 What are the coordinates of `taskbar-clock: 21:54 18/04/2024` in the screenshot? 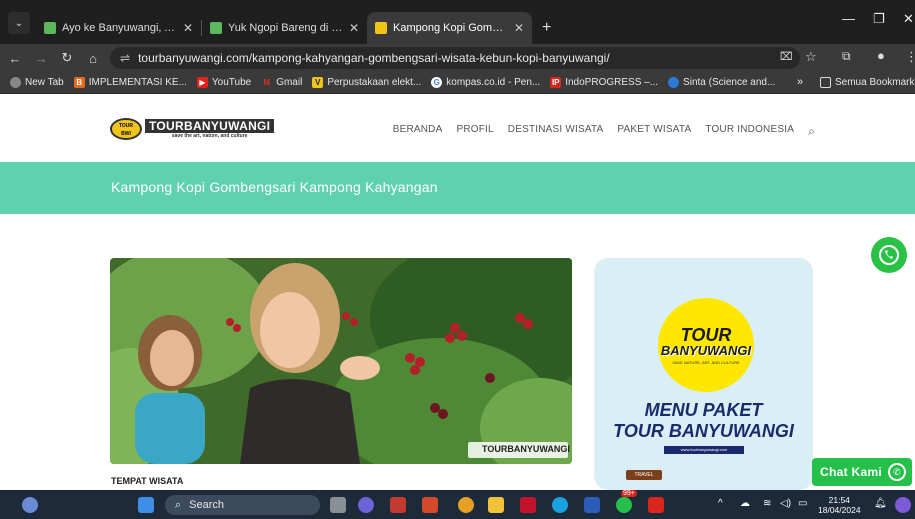 It's located at (839, 505).